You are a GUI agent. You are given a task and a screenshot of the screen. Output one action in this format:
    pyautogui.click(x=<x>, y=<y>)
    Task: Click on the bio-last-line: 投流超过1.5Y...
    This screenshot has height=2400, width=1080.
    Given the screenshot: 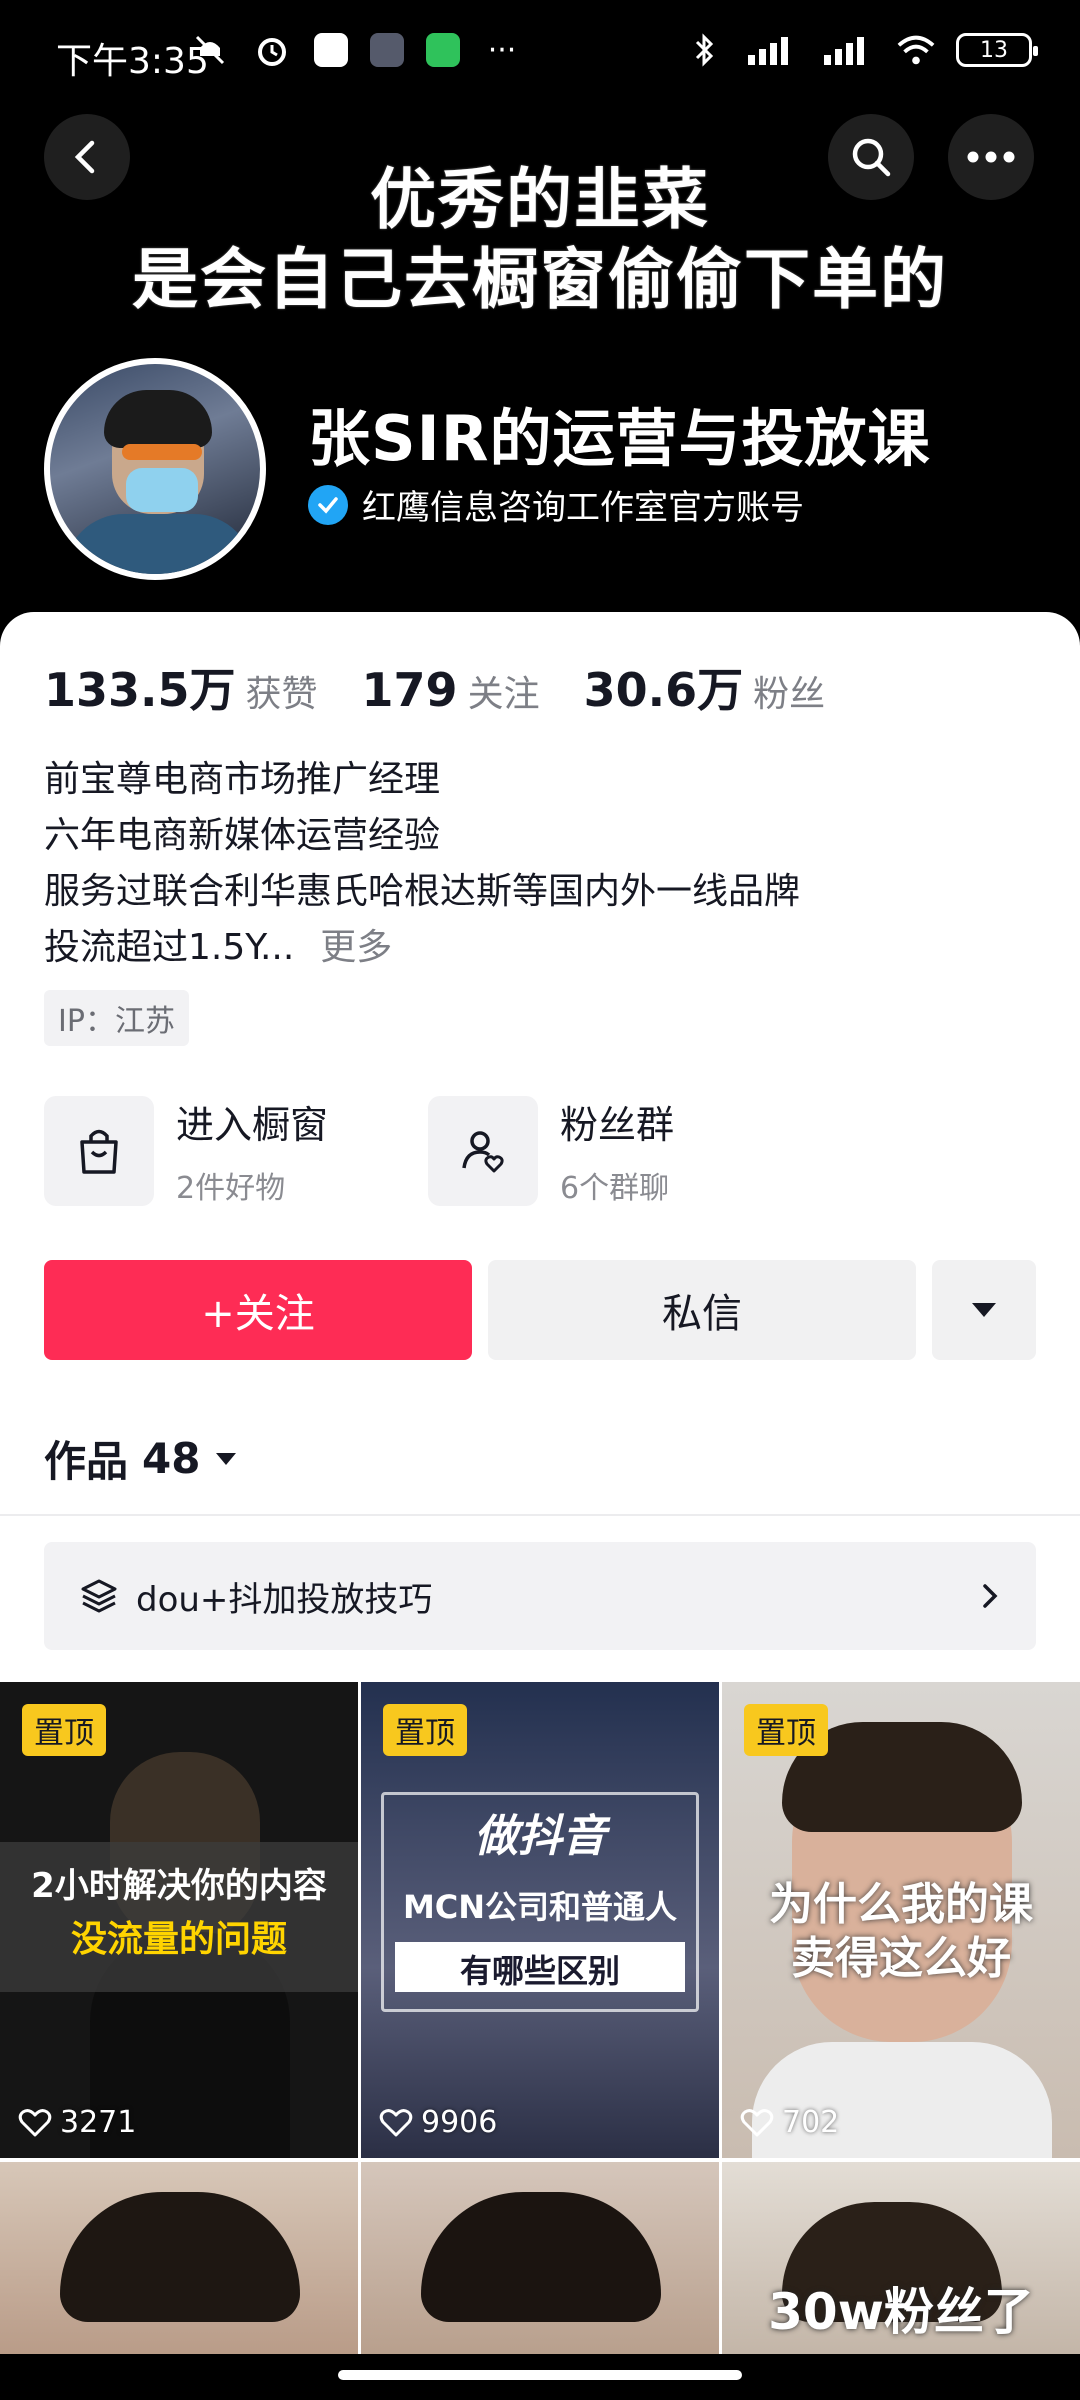 What is the action you would take?
    pyautogui.click(x=169, y=947)
    